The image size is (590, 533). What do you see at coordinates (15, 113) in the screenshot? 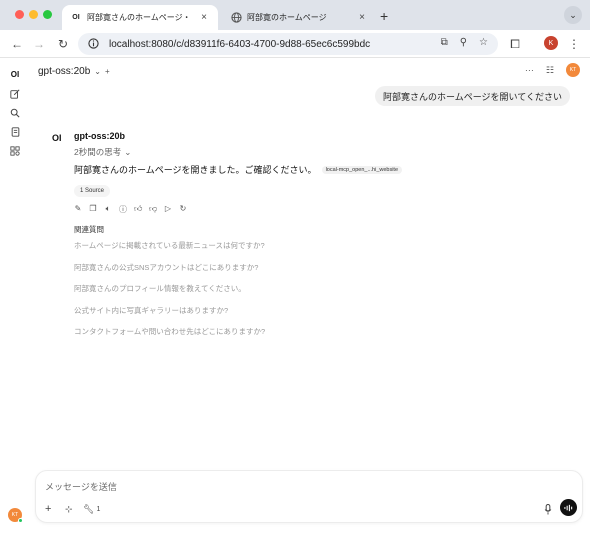
I see `search-icon` at bounding box center [15, 113].